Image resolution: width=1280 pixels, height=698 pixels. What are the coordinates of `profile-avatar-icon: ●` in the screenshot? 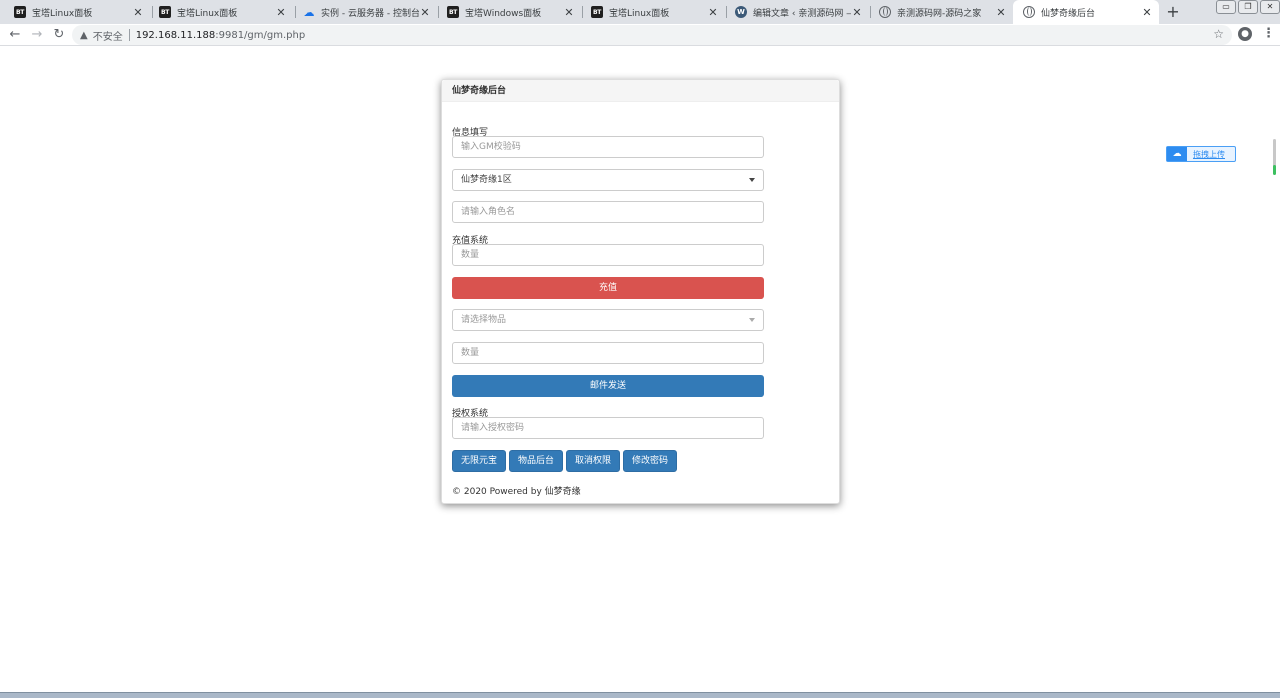 It's located at (1245, 34).